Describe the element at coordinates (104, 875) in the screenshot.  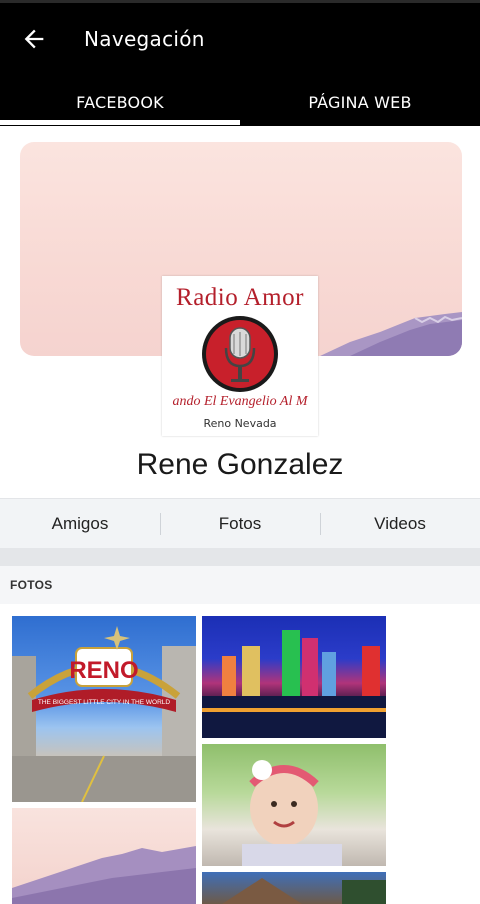
I see `mountain-image` at that location.